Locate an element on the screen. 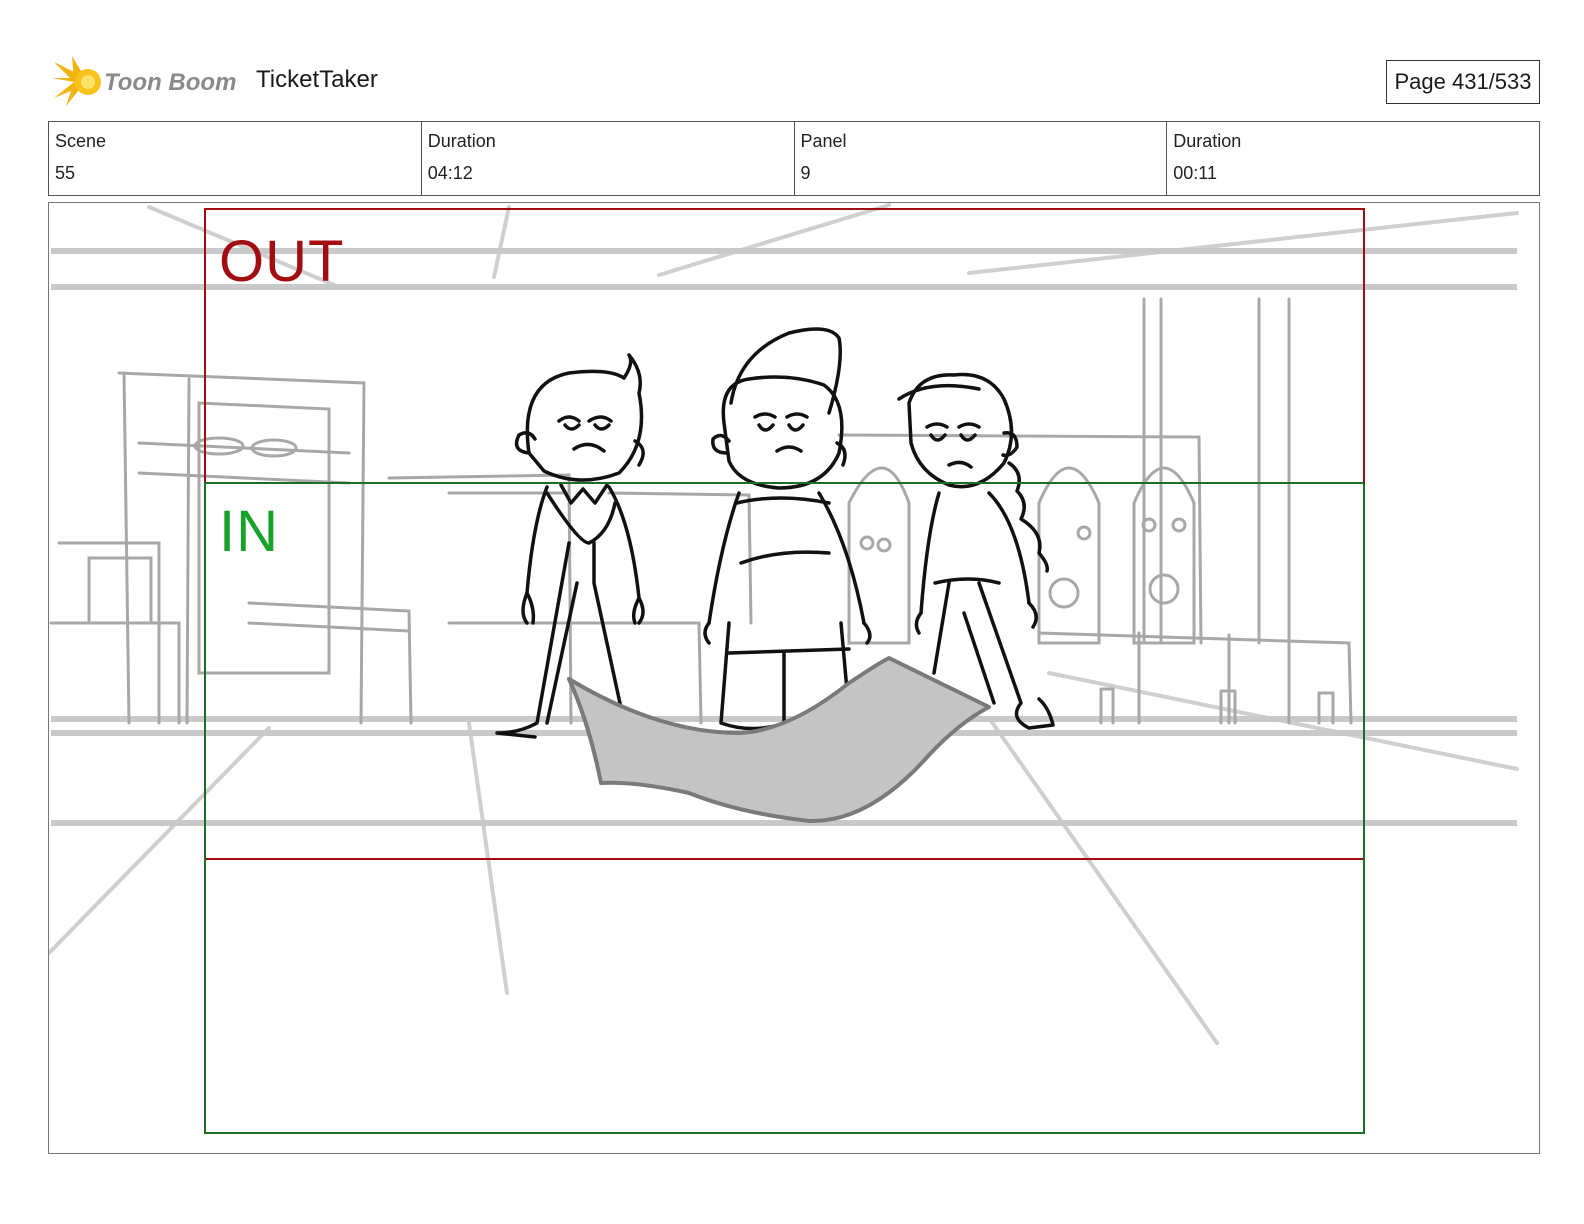 This screenshot has height=1224, width=1584. scene-duration-label: Duration is located at coordinates (461, 141).